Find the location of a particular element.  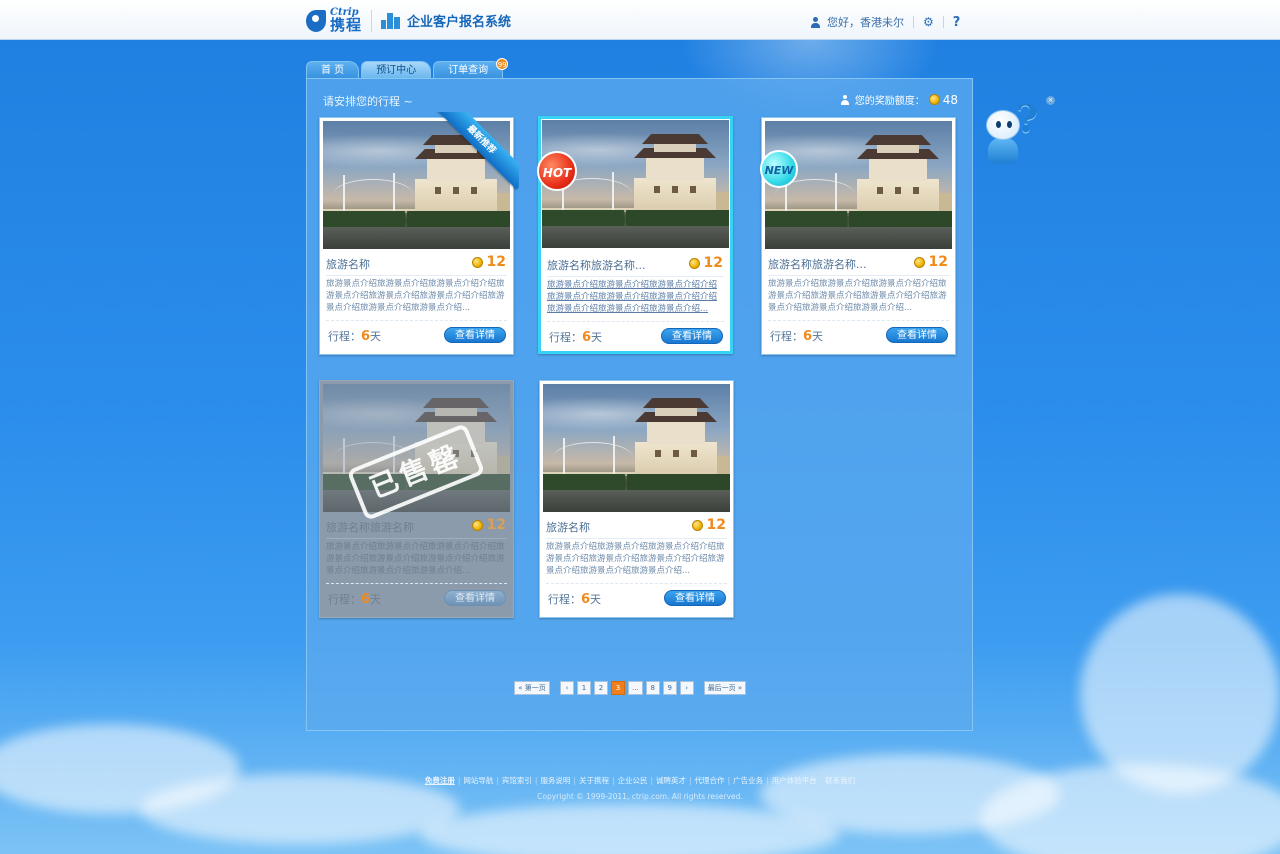

hot-badge: HOT is located at coordinates (557, 171).